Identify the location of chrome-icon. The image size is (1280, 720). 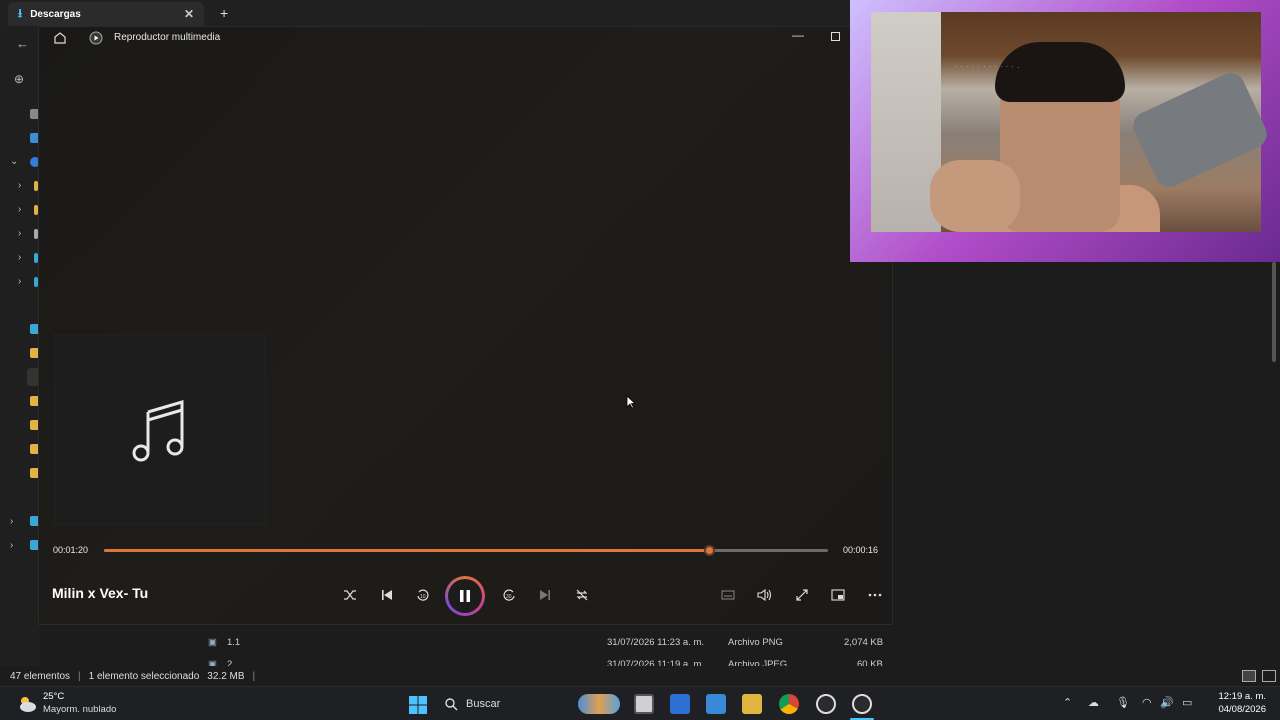
(789, 704).